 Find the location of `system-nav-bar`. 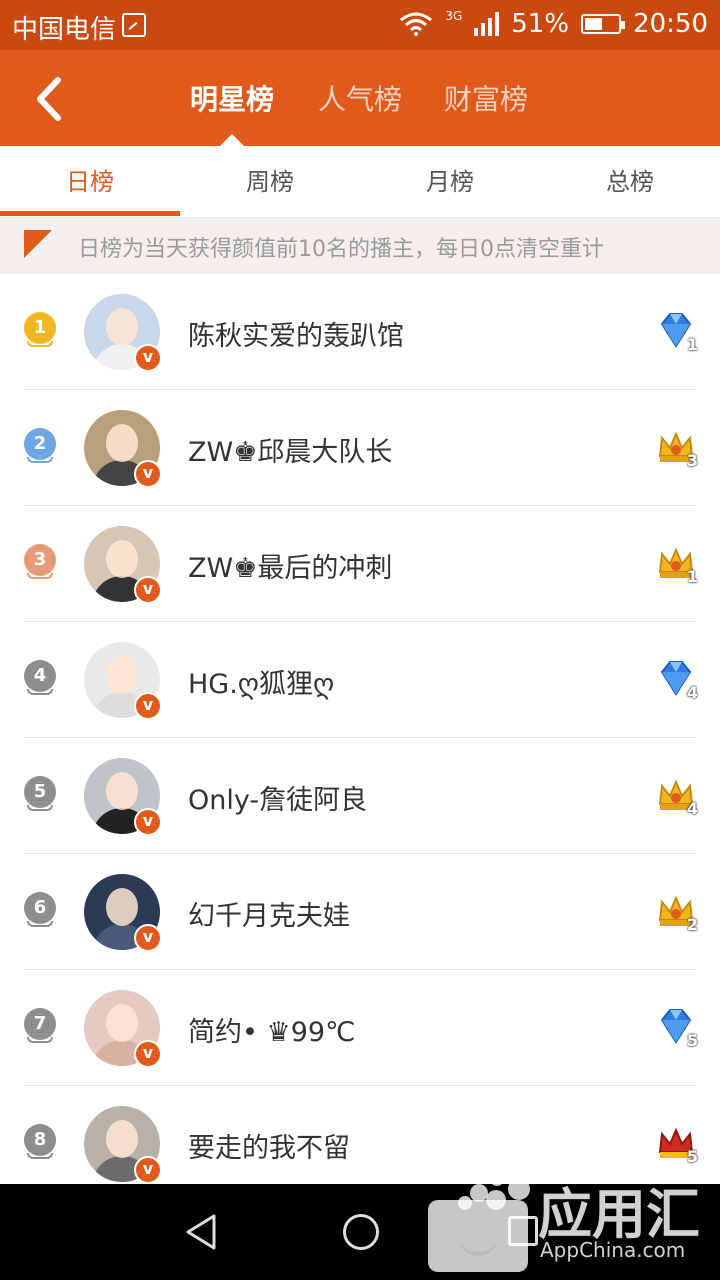

system-nav-bar is located at coordinates (360, 1232).